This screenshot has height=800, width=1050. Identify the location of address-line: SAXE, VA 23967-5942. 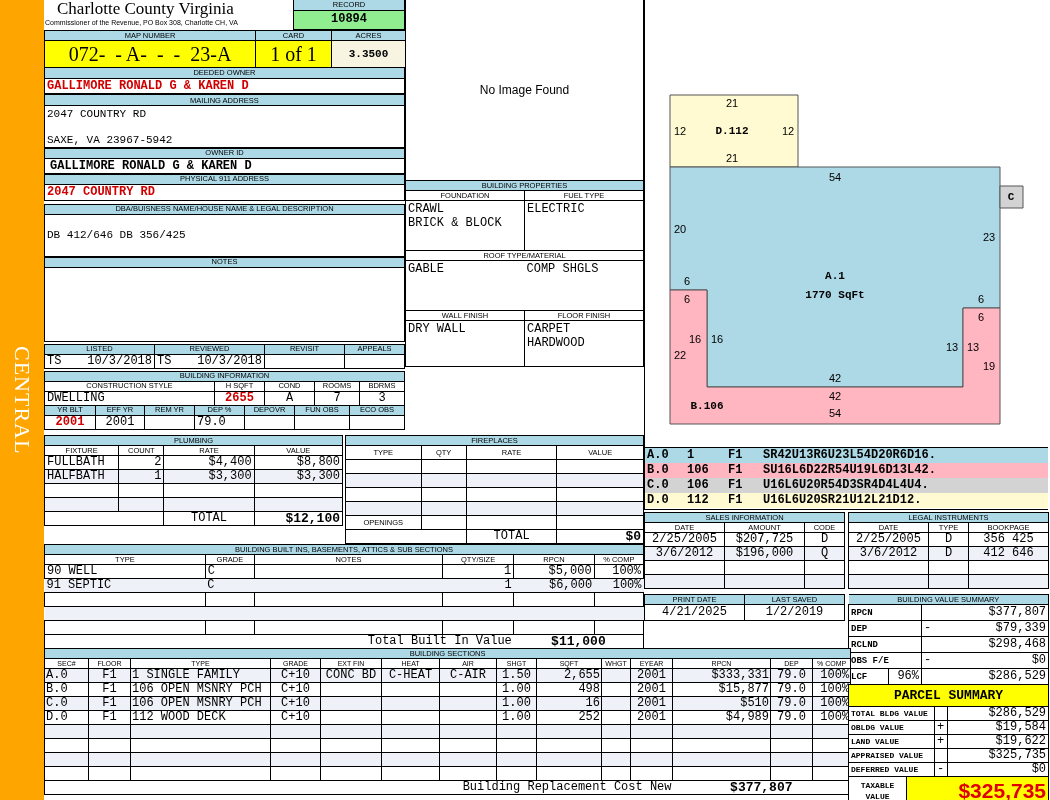
(110, 140).